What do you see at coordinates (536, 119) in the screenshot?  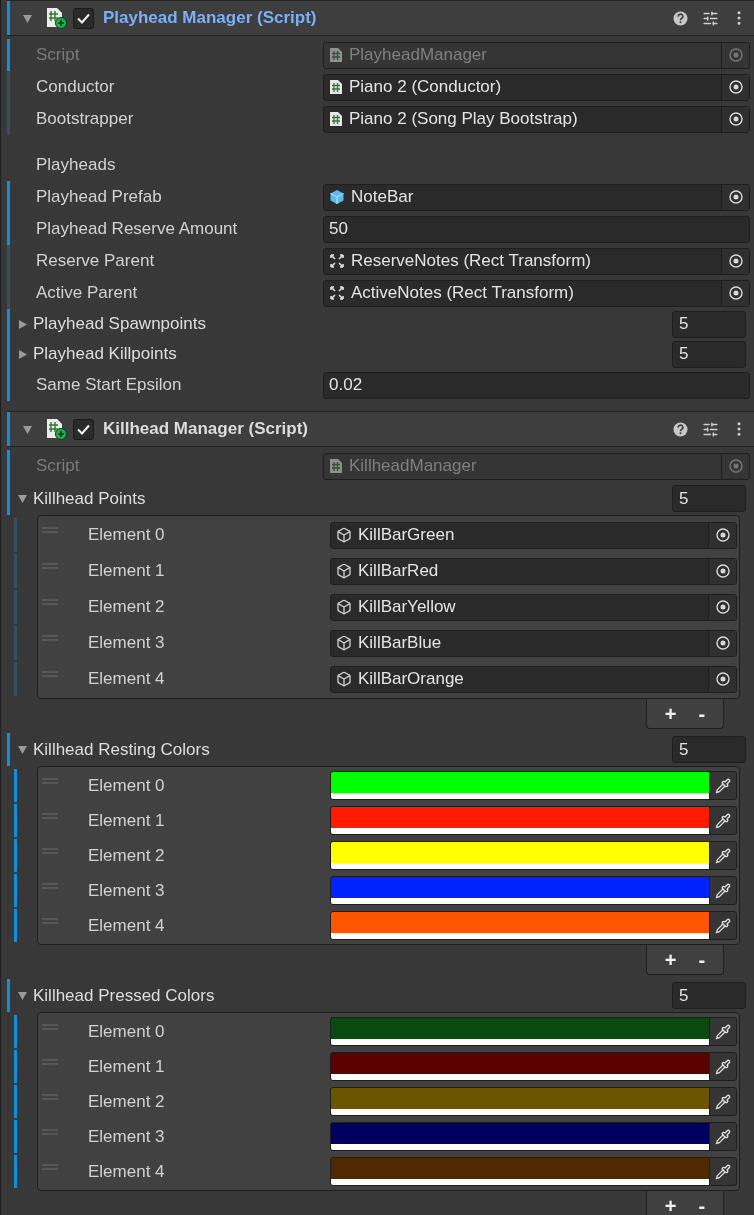 I see `object-field: Piano 2 (Song Play Bootstrap)` at bounding box center [536, 119].